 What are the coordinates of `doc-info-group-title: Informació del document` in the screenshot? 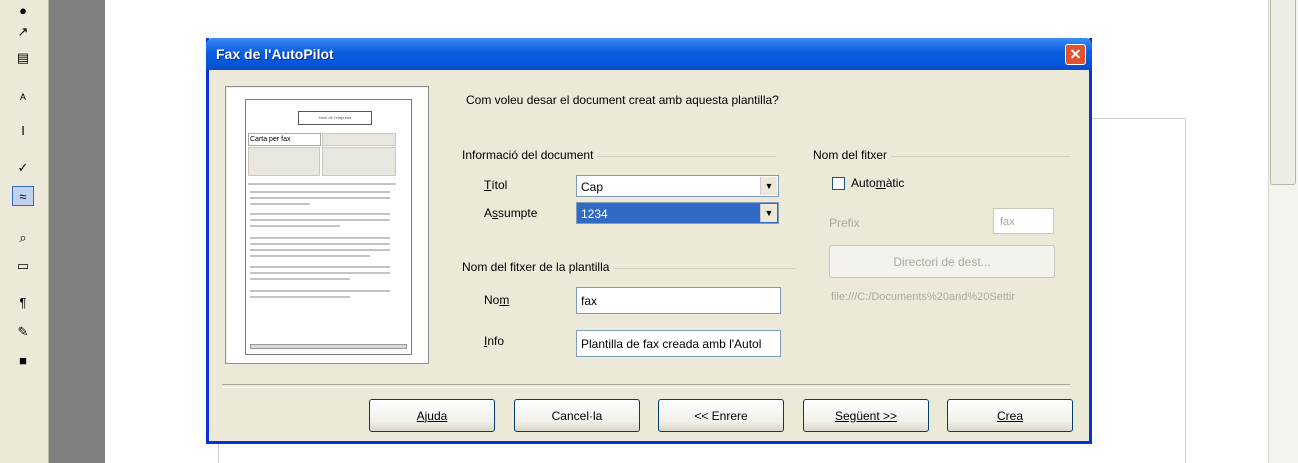 It's located at (530, 155).